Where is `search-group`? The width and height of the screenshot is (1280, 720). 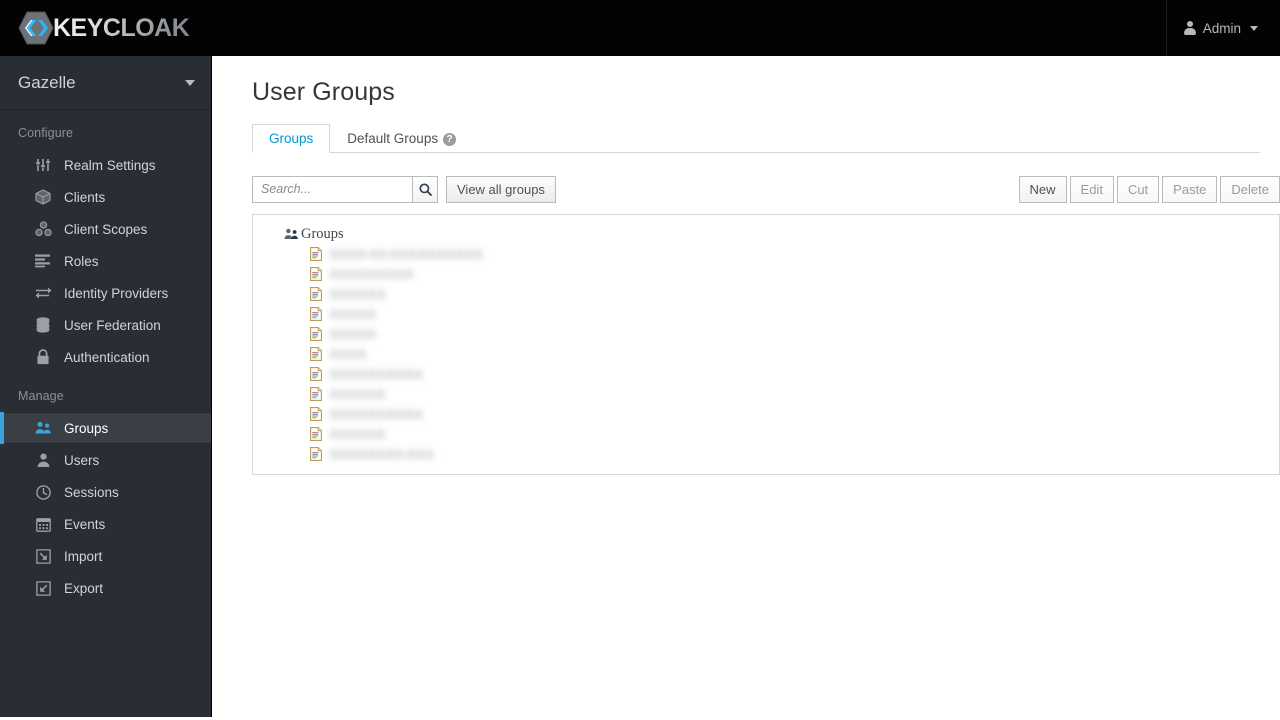 search-group is located at coordinates (345, 189).